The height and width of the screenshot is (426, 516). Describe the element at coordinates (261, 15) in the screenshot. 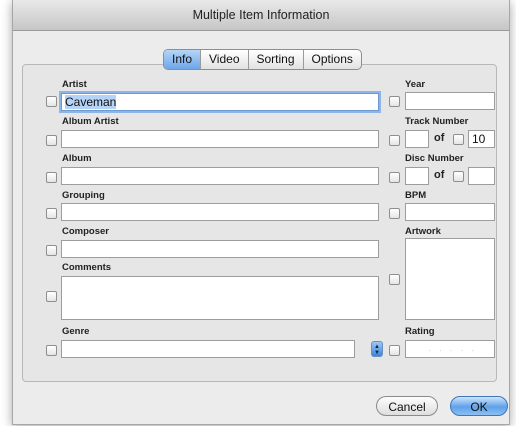

I see `window-title: Multiple Item Information` at that location.